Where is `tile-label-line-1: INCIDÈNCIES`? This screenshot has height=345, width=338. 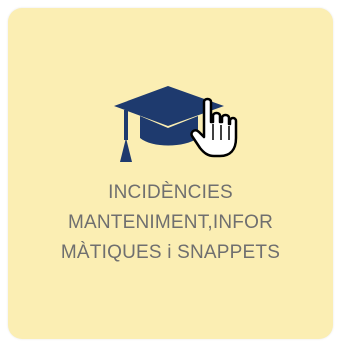
tile-label-line-1: INCIDÈNCIES is located at coordinates (170, 192).